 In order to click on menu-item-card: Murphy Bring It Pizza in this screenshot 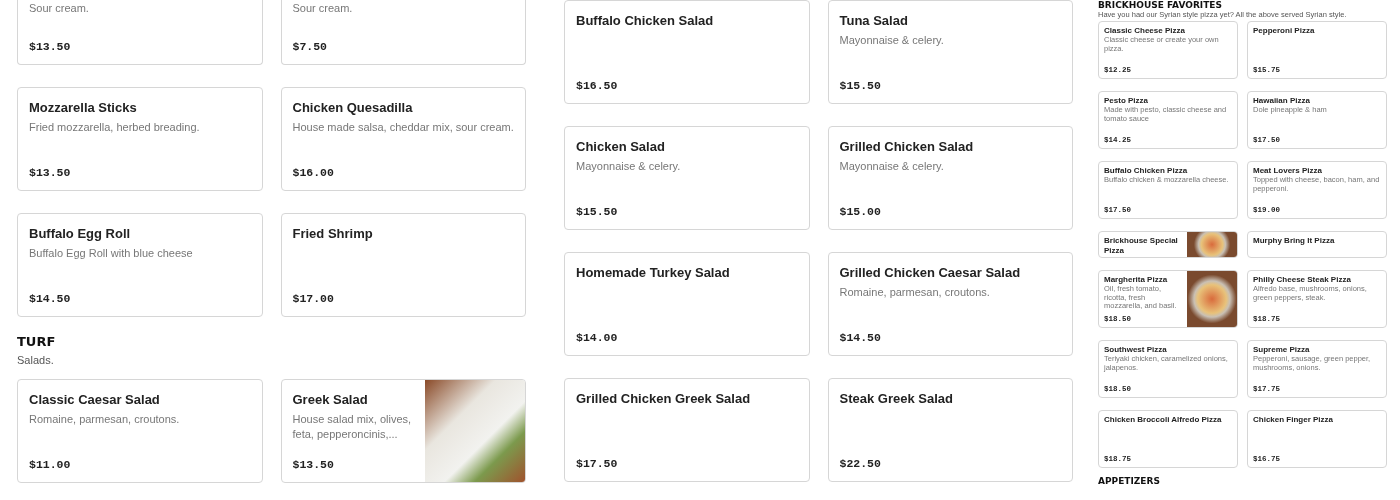, I will do `click(1317, 244)`.